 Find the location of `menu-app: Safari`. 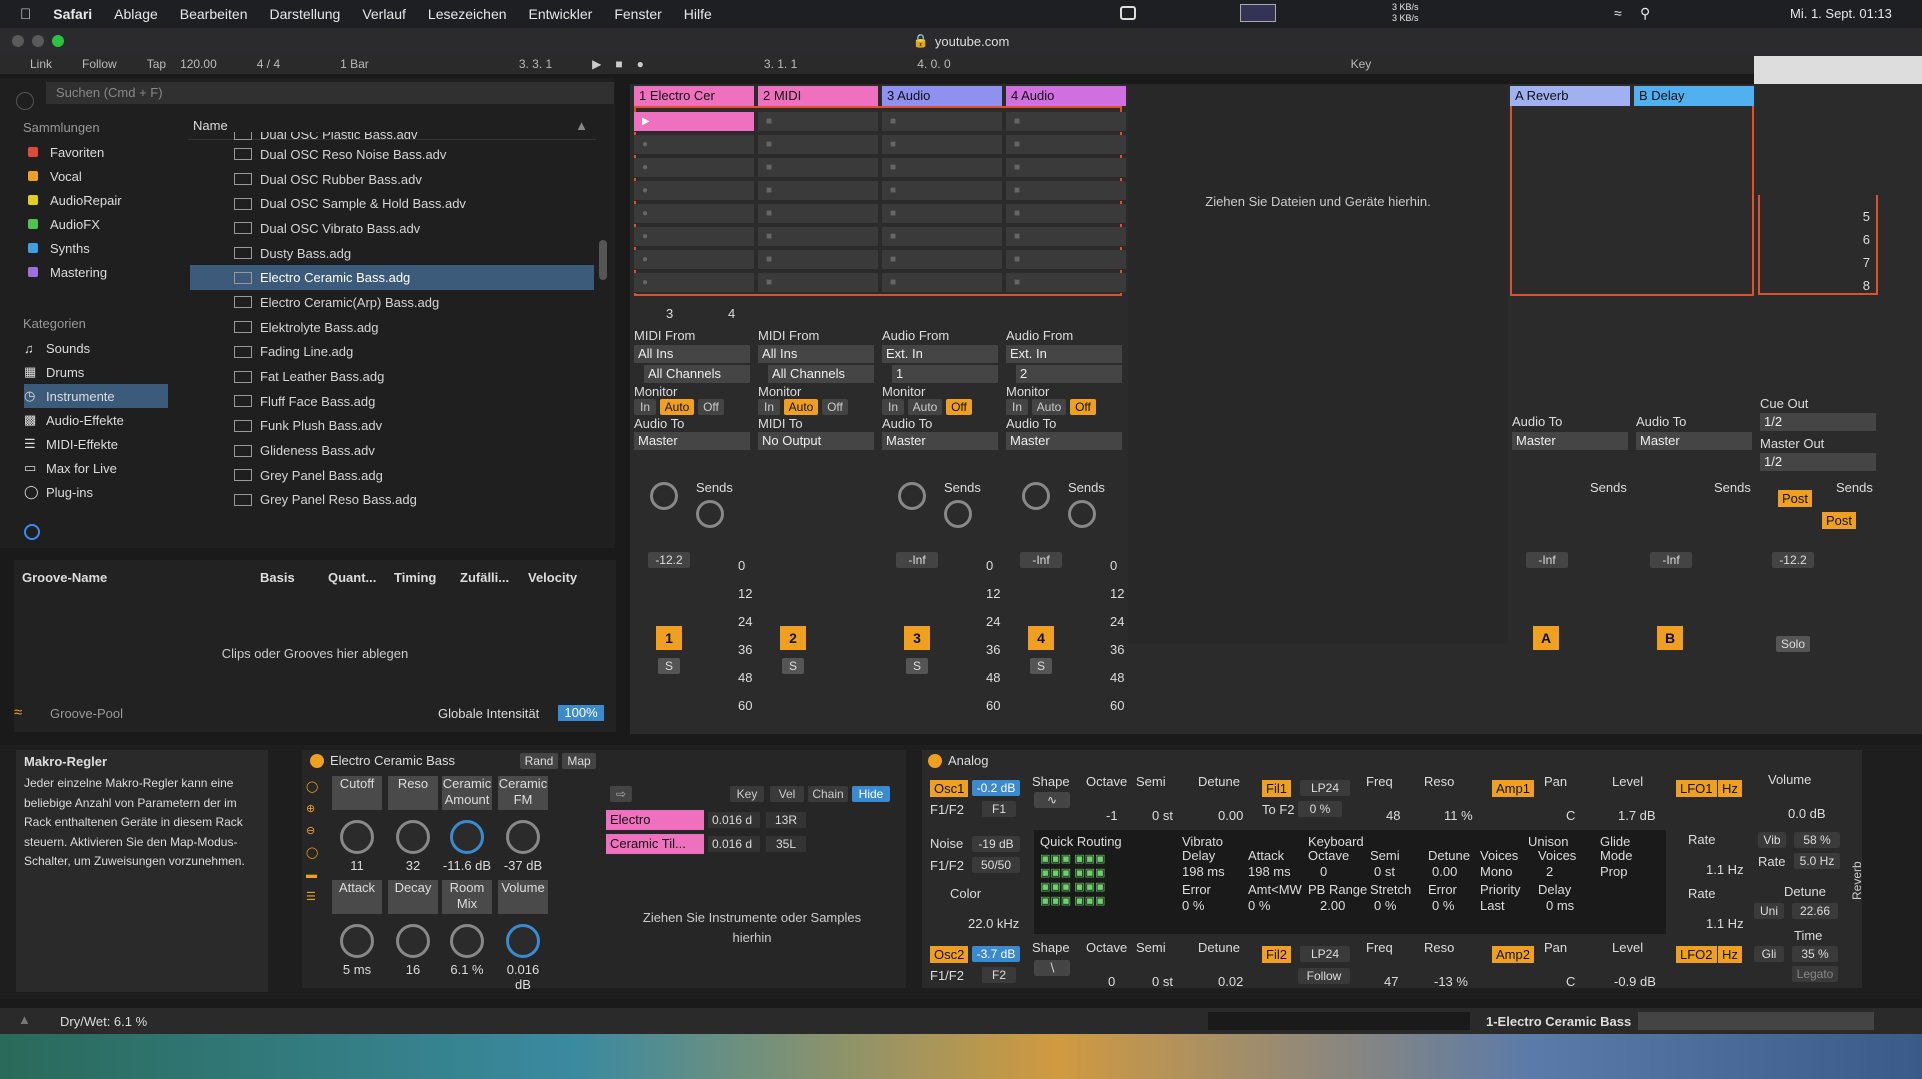

menu-app: Safari is located at coordinates (72, 14).